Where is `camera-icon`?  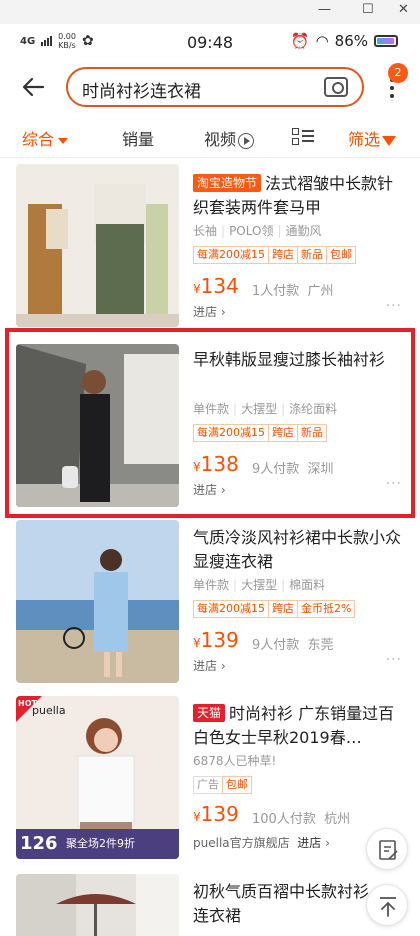 camera-icon is located at coordinates (336, 87).